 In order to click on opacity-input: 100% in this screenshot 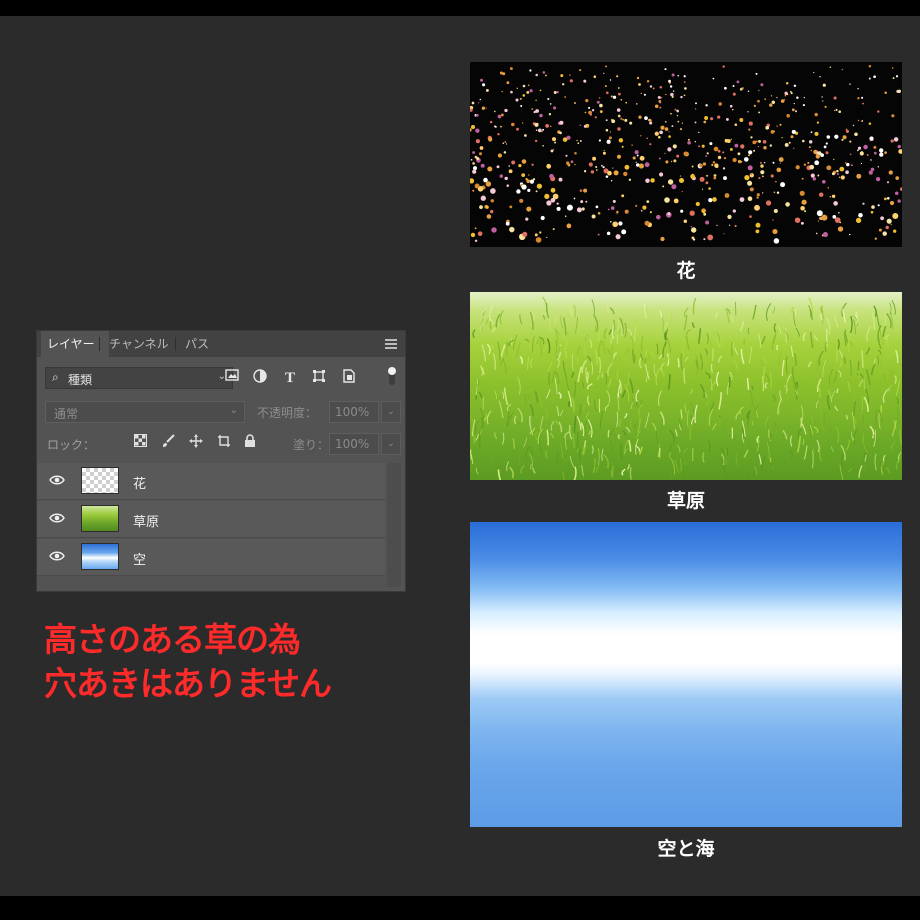, I will do `click(354, 412)`.